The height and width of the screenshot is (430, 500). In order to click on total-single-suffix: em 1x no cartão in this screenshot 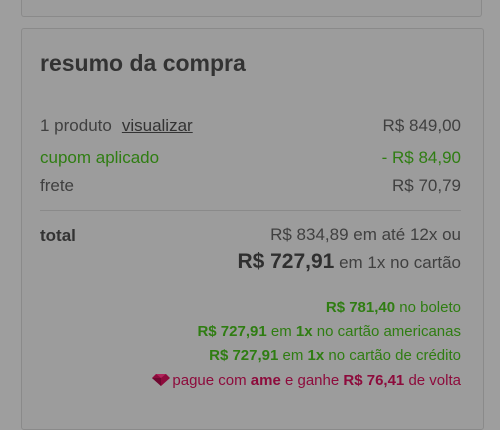, I will do `click(400, 262)`.